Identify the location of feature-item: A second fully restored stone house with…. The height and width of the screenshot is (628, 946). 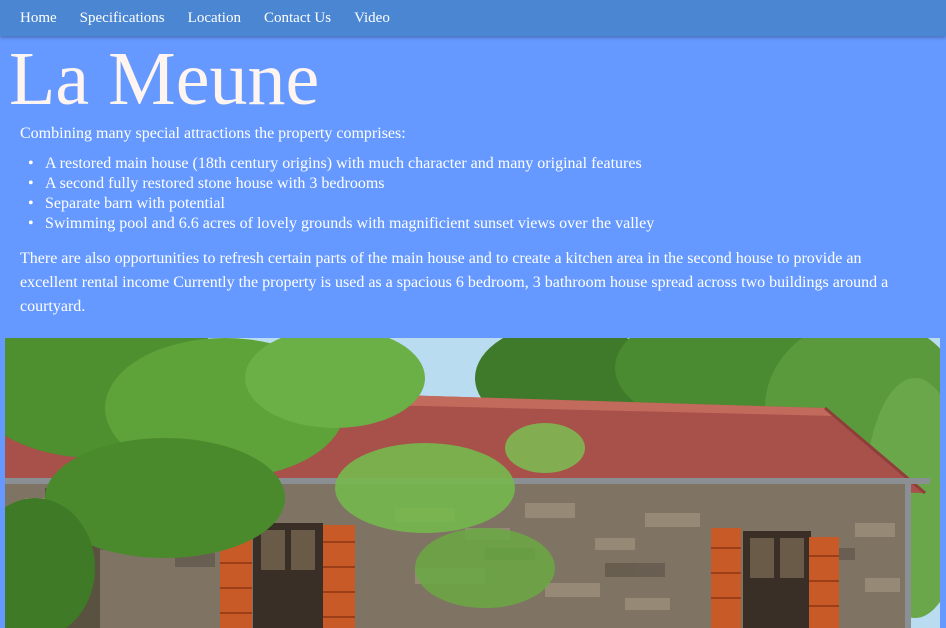
(471, 184).